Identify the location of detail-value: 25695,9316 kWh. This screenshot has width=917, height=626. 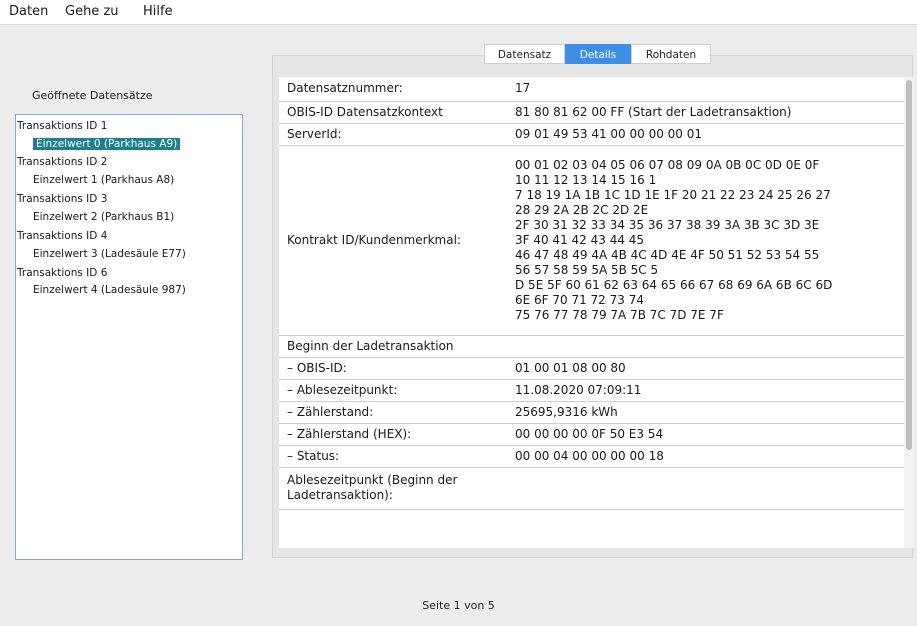
(706, 412).